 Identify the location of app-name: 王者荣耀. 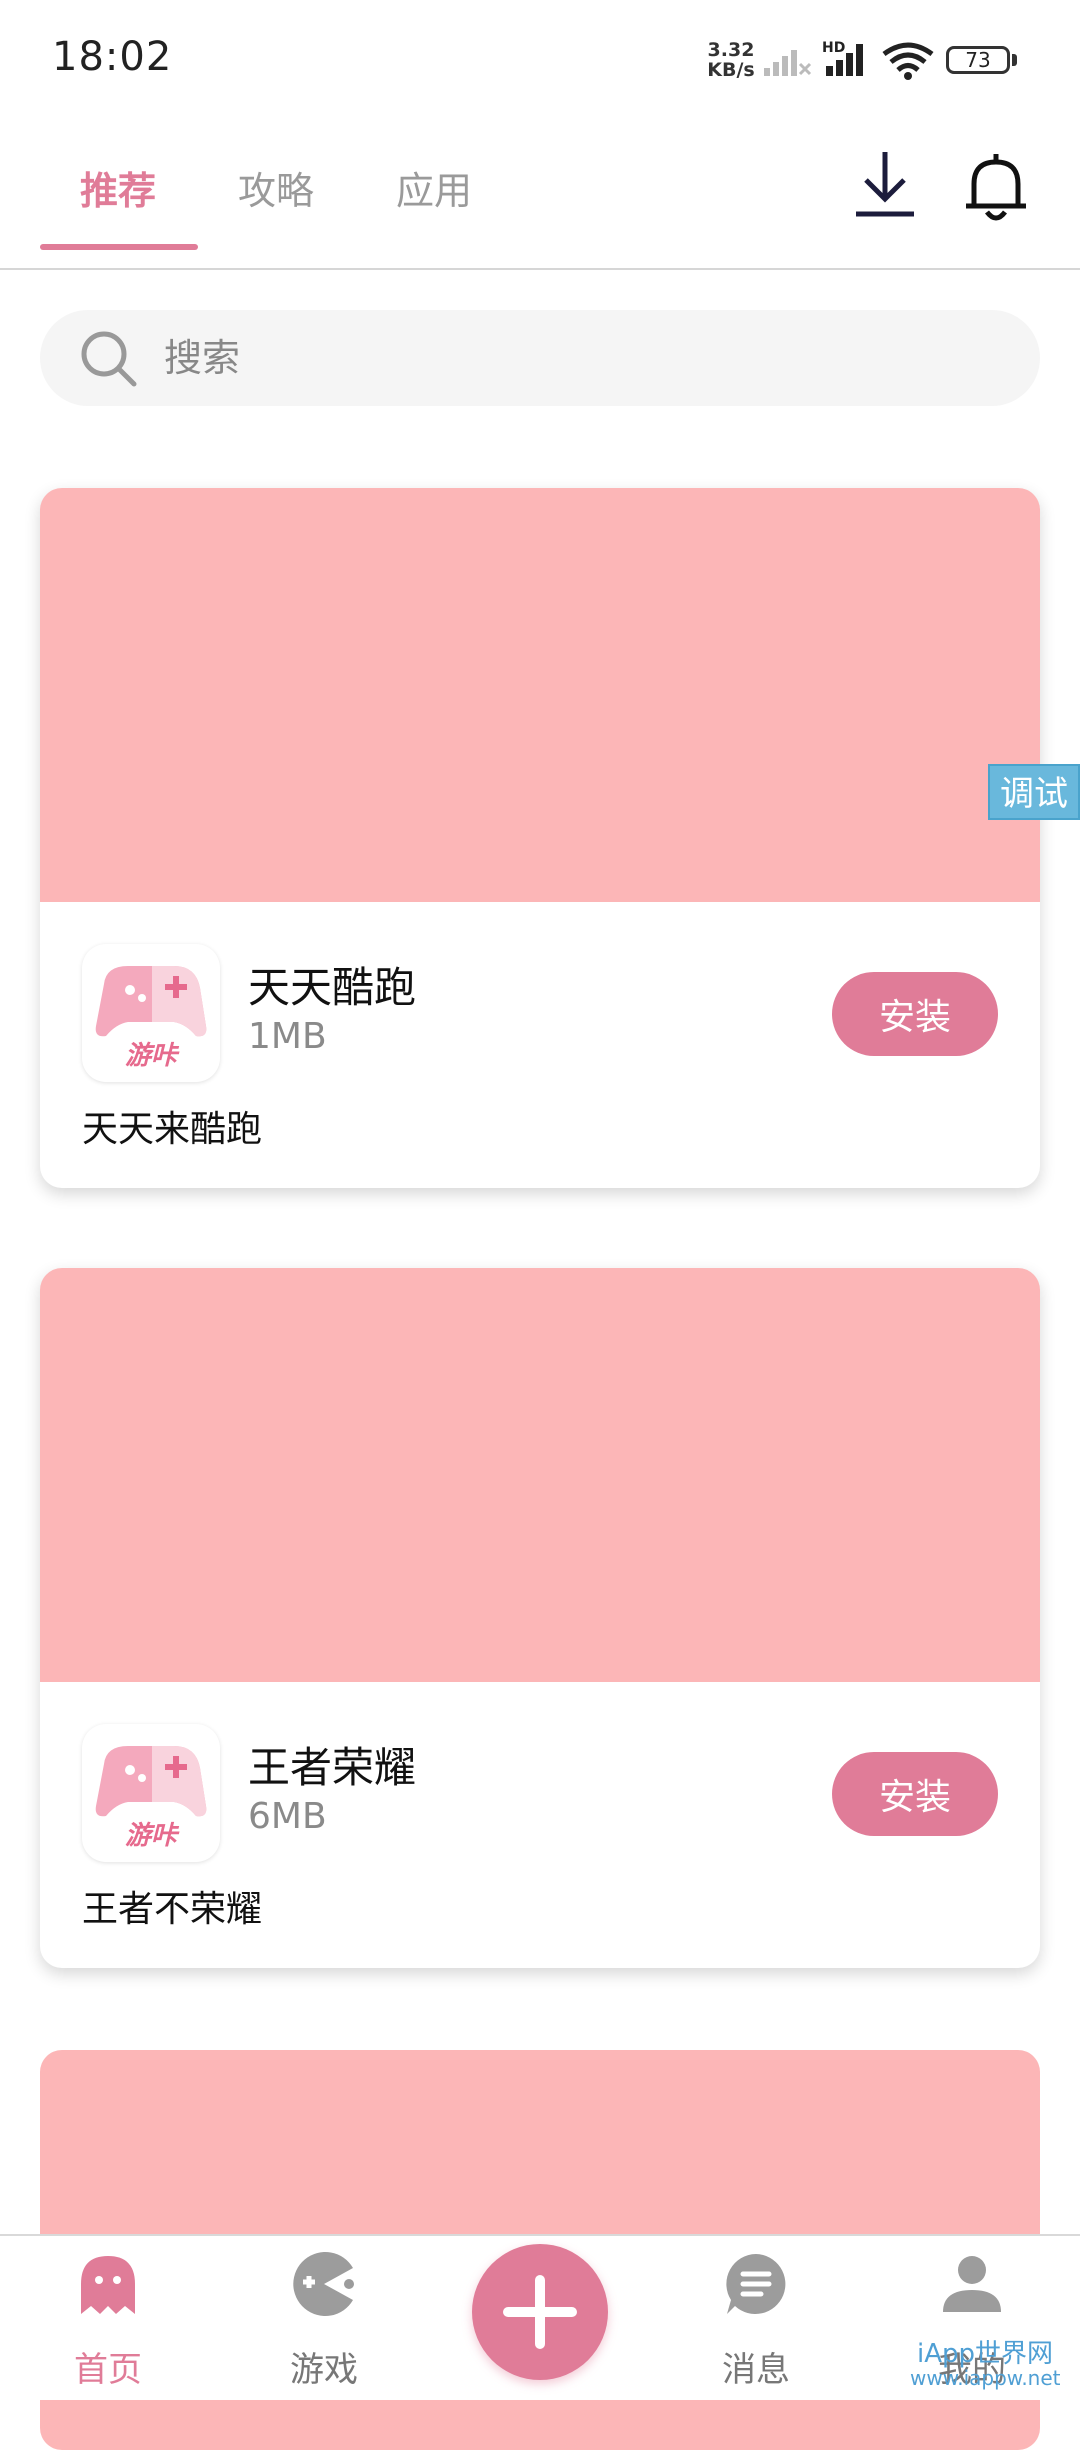
(332, 1767).